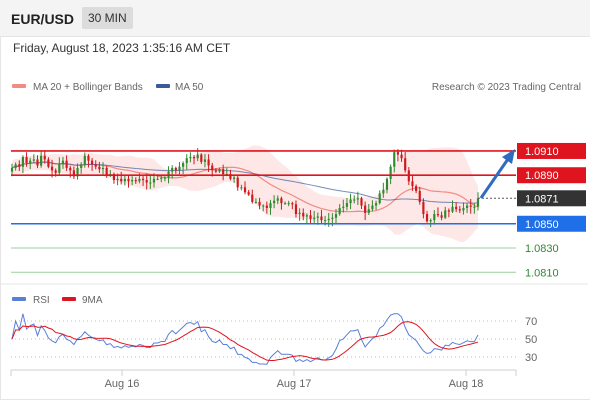 The image size is (590, 400). What do you see at coordinates (531, 358) in the screenshot?
I see `rsi-tick-30: 30` at bounding box center [531, 358].